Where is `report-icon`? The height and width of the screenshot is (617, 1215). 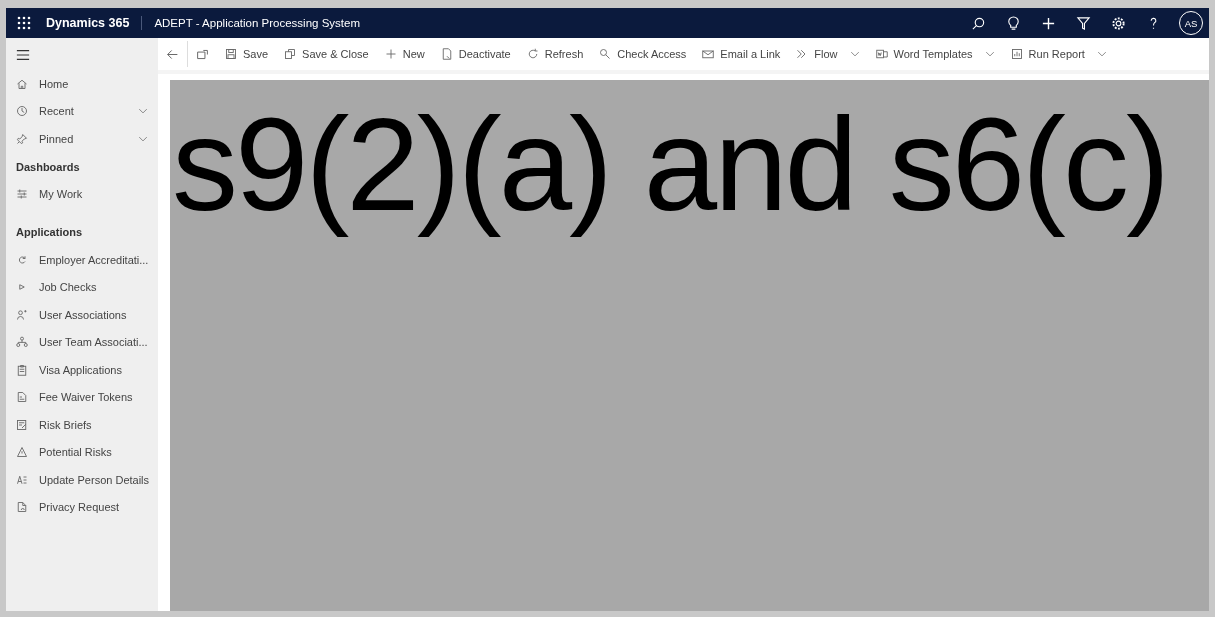
report-icon is located at coordinates (22, 424).